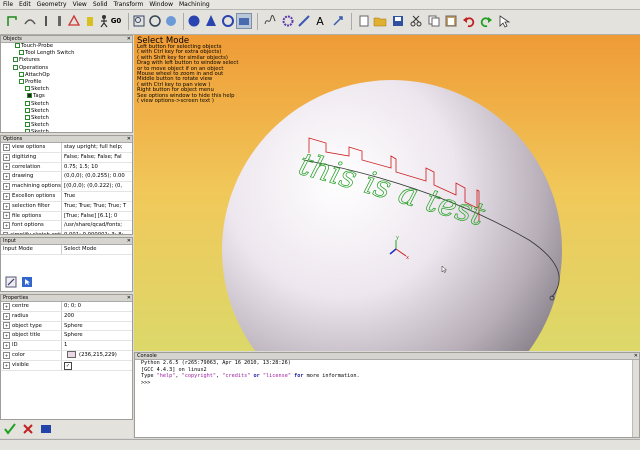 The height and width of the screenshot is (450, 640). Describe the element at coordinates (320, 21) in the screenshot. I see `text-tool-icon: A` at that location.